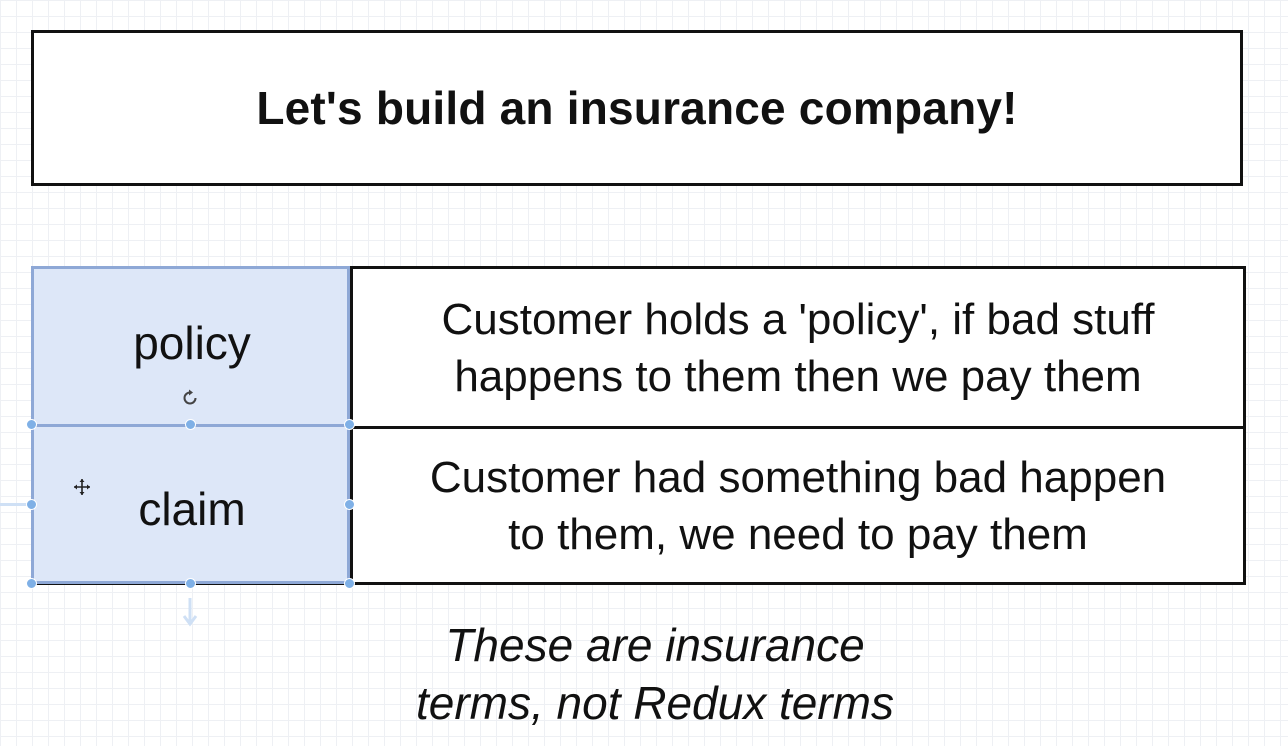  Describe the element at coordinates (31, 504) in the screenshot. I see `resize-handle-left` at that location.